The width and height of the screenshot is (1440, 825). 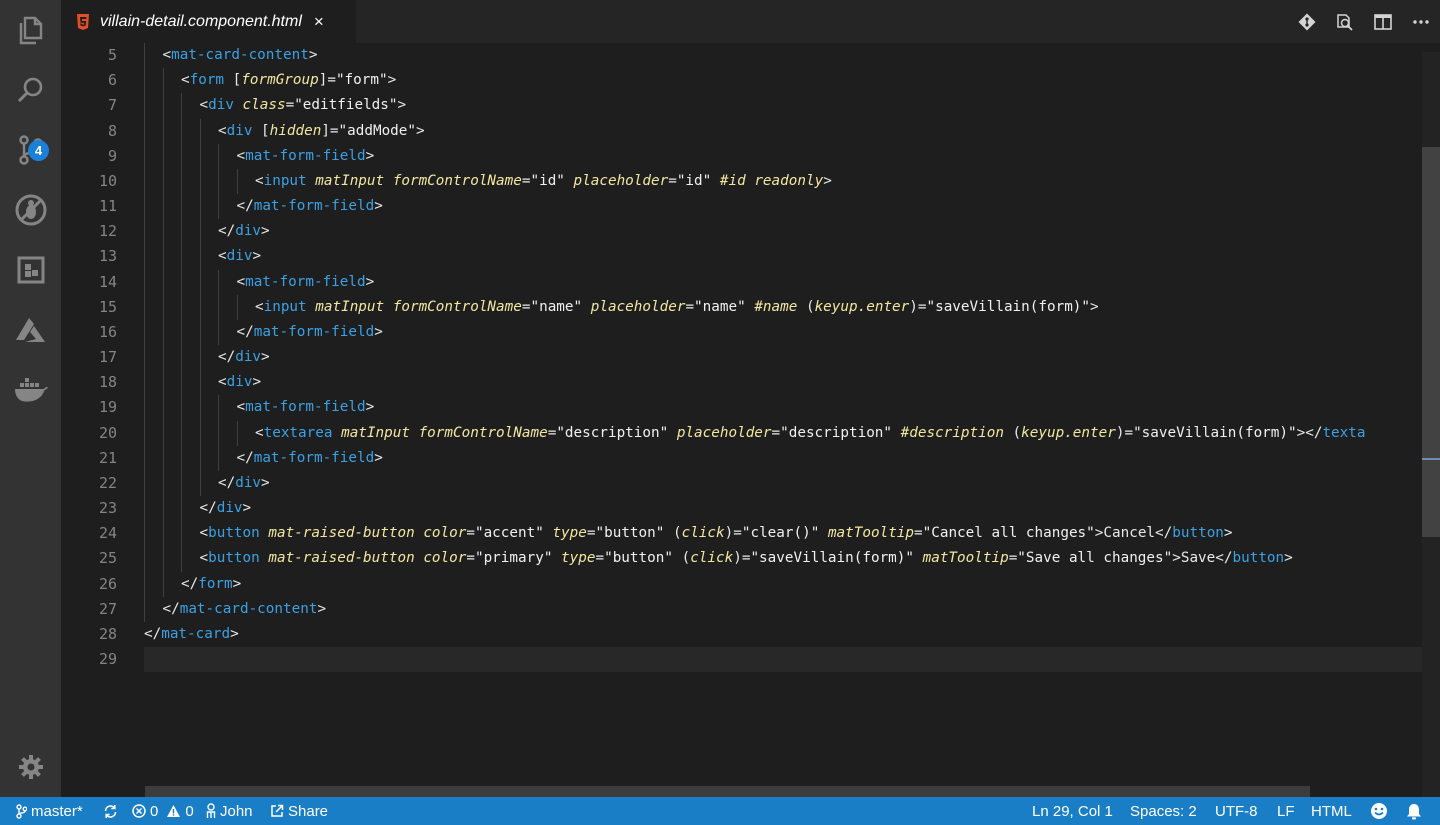 I want to click on split-editor-button, so click(x=1383, y=21).